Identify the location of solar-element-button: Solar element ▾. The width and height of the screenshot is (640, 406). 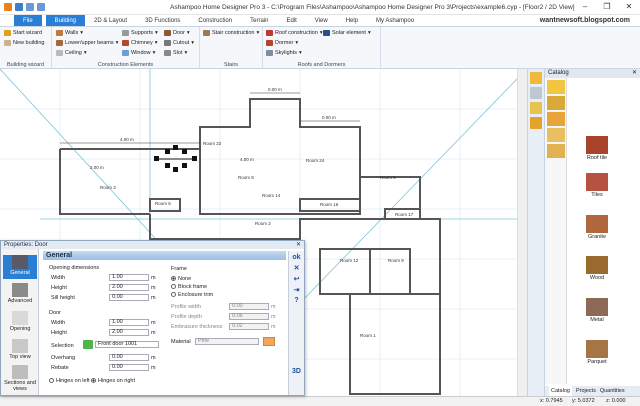
(347, 33).